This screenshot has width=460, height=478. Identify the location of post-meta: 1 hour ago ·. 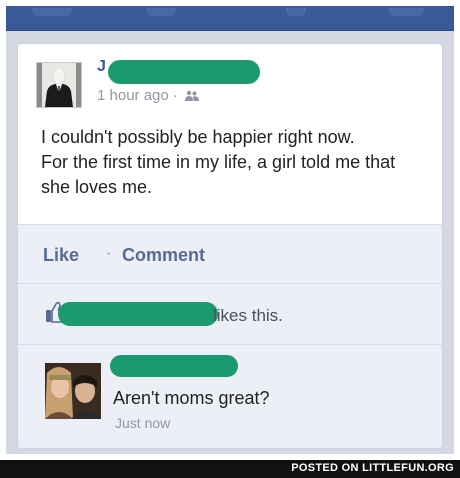
(148, 95).